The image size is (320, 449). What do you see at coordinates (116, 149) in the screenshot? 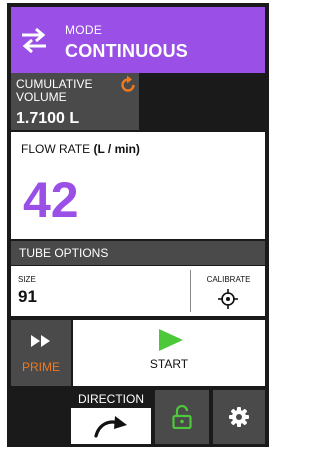
I see `flow-rate-unit: (L / min)` at bounding box center [116, 149].